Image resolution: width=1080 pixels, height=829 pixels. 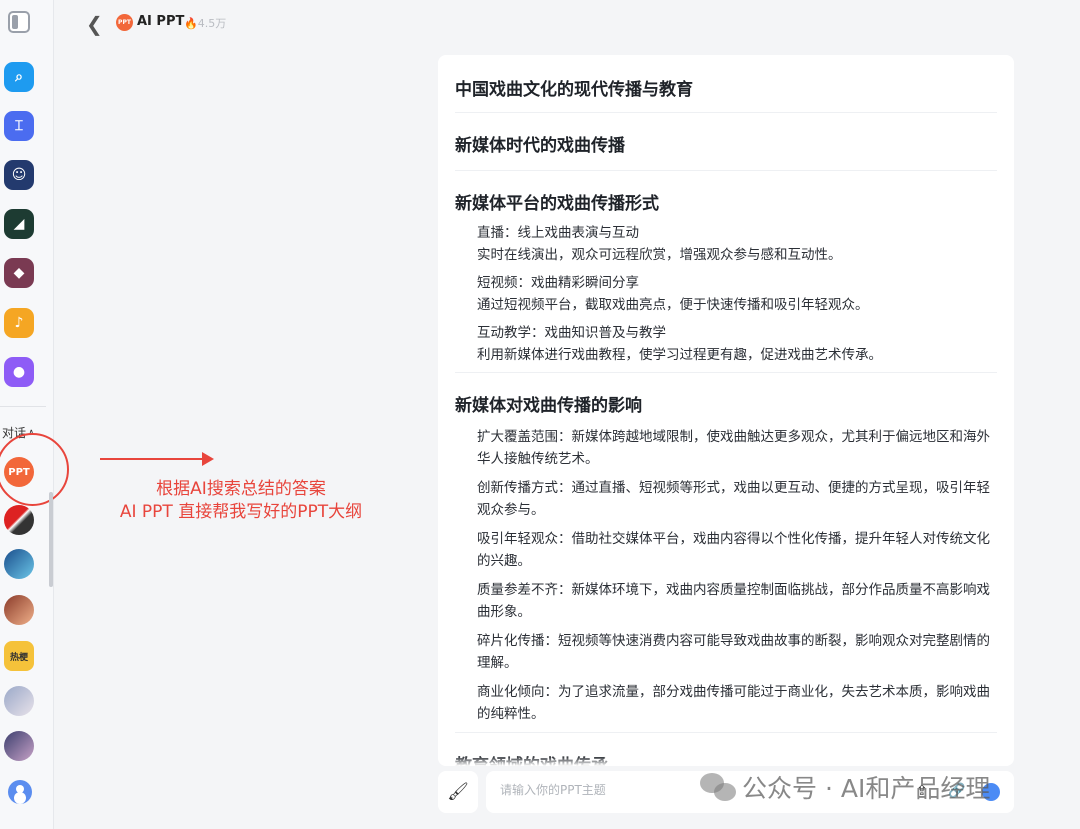 What do you see at coordinates (212, 23) in the screenshot?
I see `popularity-count-value: 4.5万` at bounding box center [212, 23].